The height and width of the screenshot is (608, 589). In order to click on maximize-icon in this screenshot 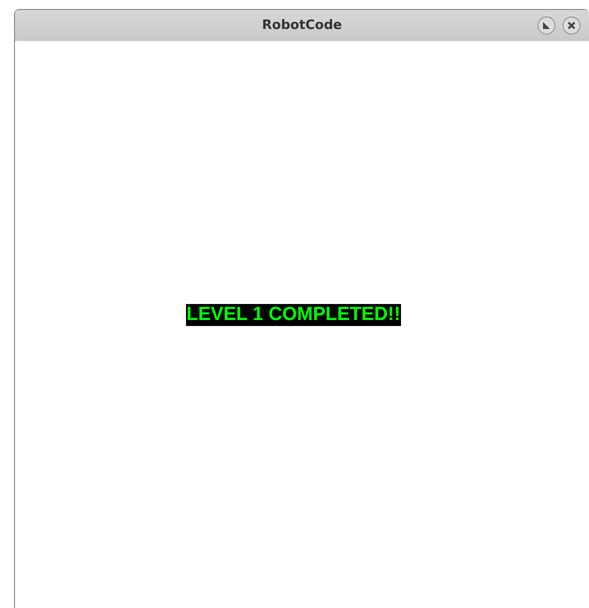, I will do `click(546, 25)`.